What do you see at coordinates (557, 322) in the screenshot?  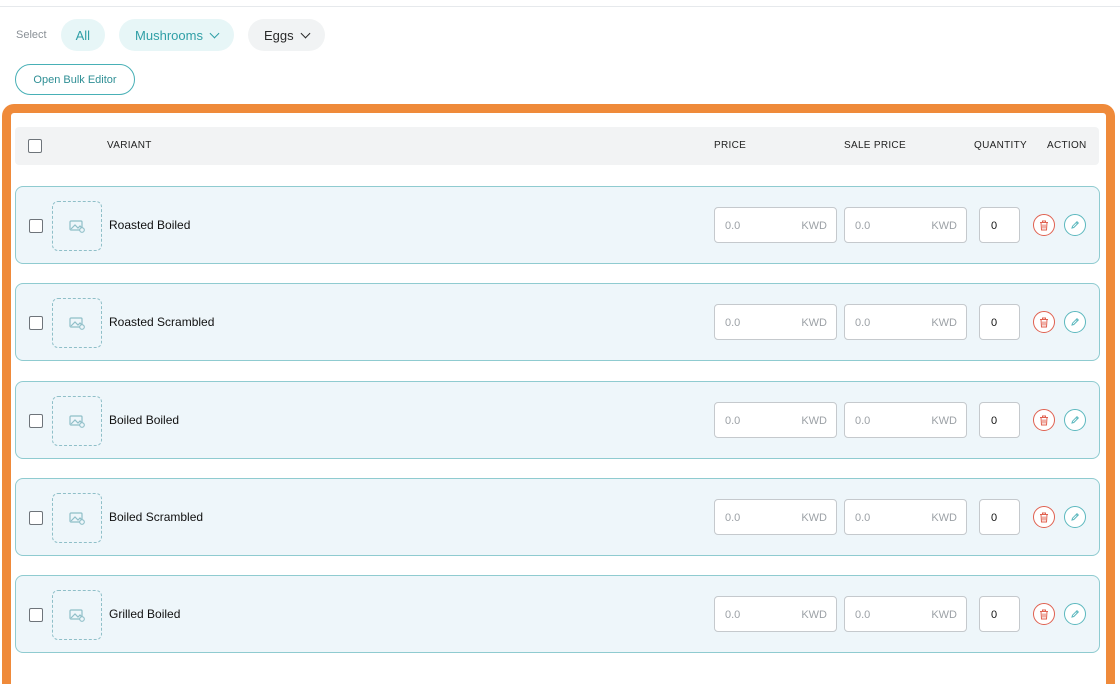 I see `table-row: Roasted Scrambled 0.0 KWD 0.0 KWD 0` at bounding box center [557, 322].